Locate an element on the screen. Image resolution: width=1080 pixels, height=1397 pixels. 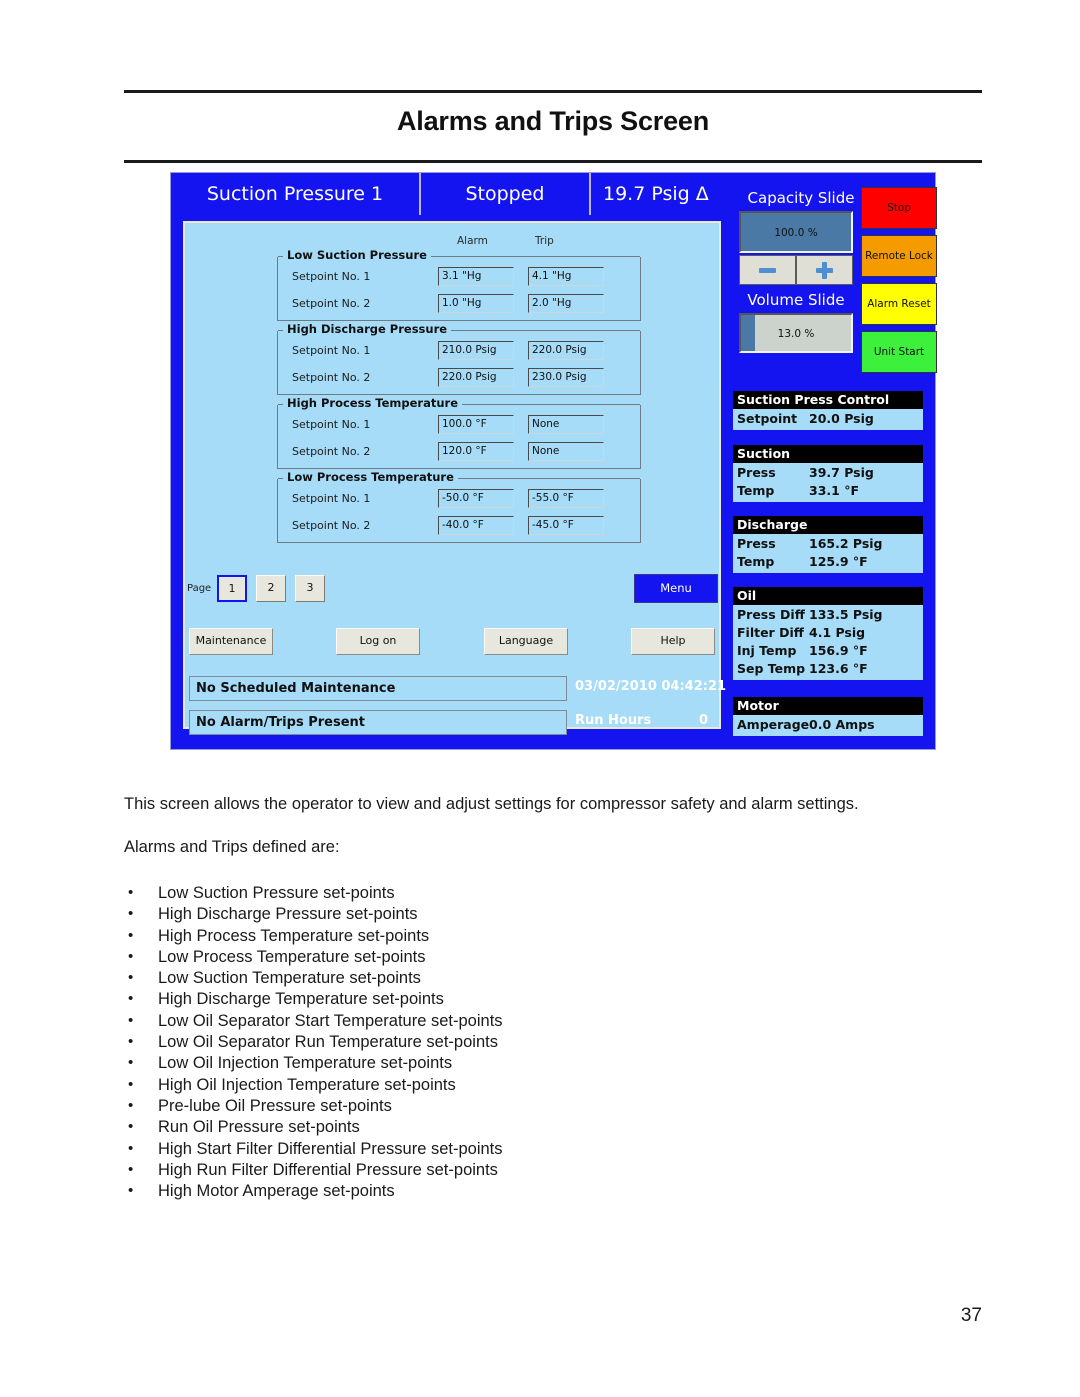
list-item: Run Oil Pressure set-points is located at coordinates (313, 1127).